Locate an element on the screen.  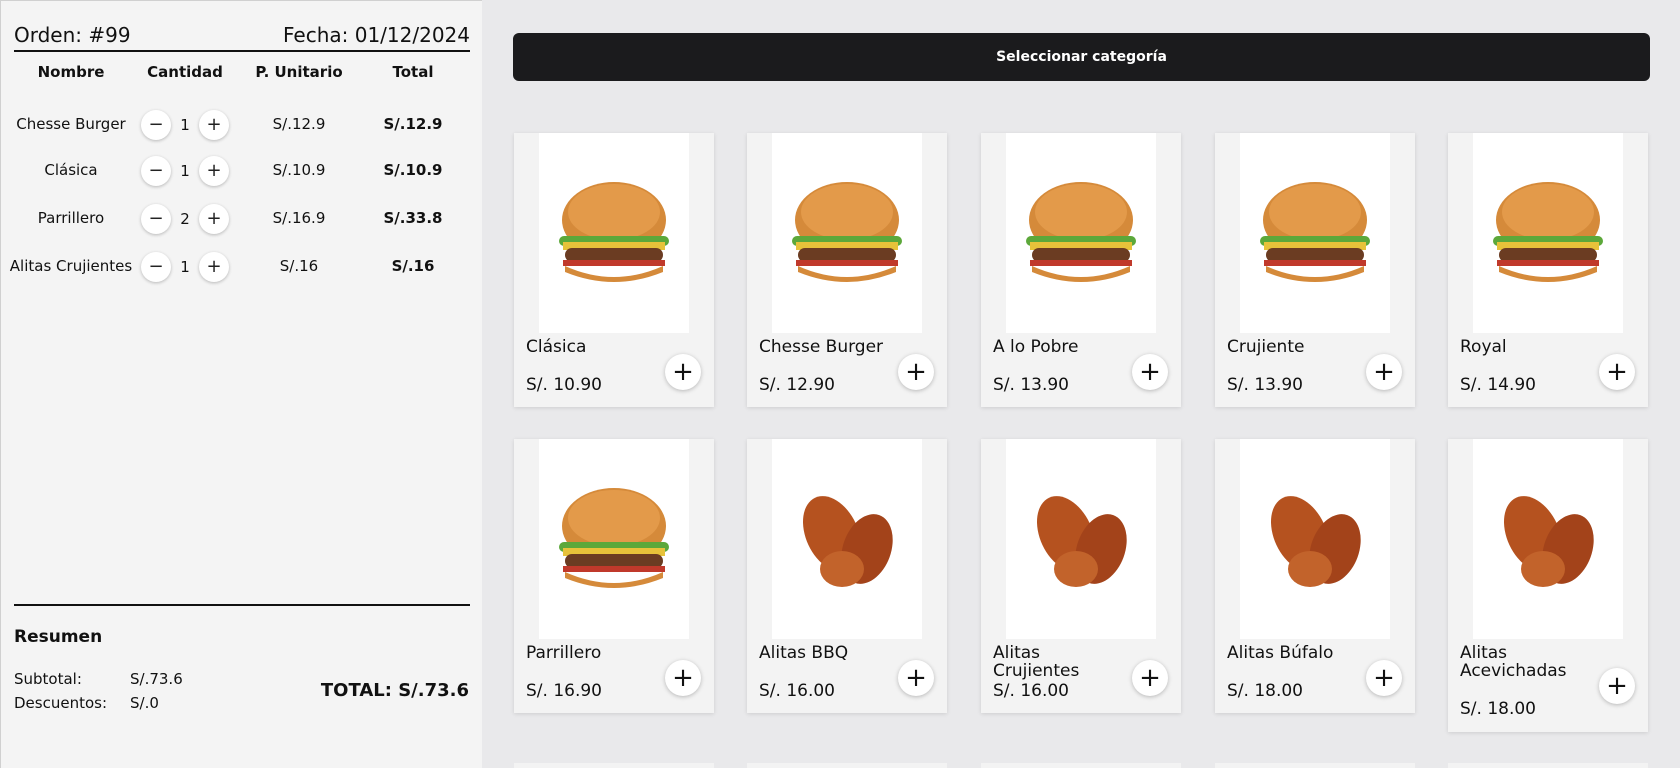
quantity-stepper: − 2 + is located at coordinates (185, 219).